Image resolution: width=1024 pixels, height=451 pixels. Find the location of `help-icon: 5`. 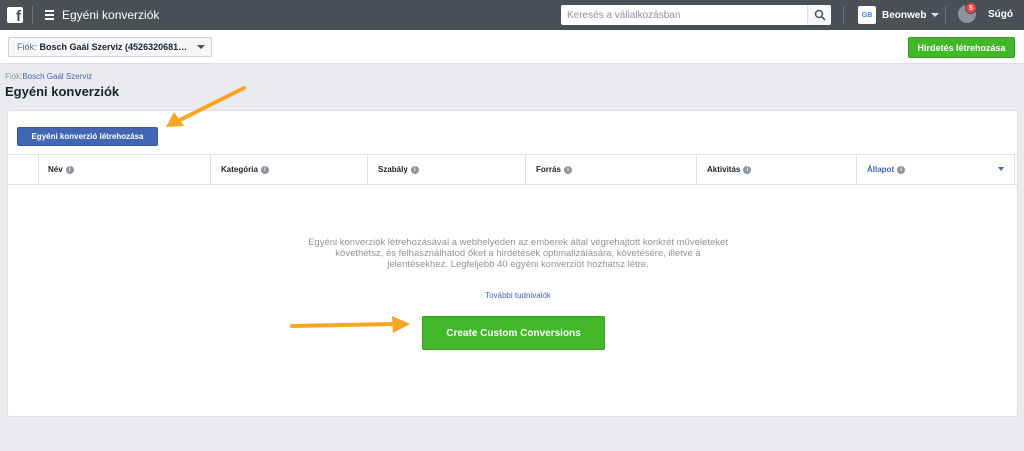

help-icon: 5 is located at coordinates (967, 12).